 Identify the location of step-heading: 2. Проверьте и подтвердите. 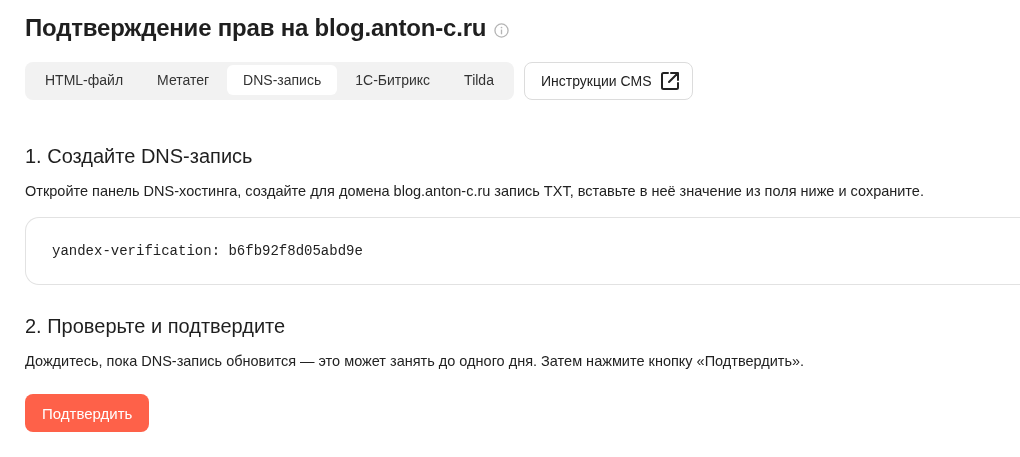
(156, 326).